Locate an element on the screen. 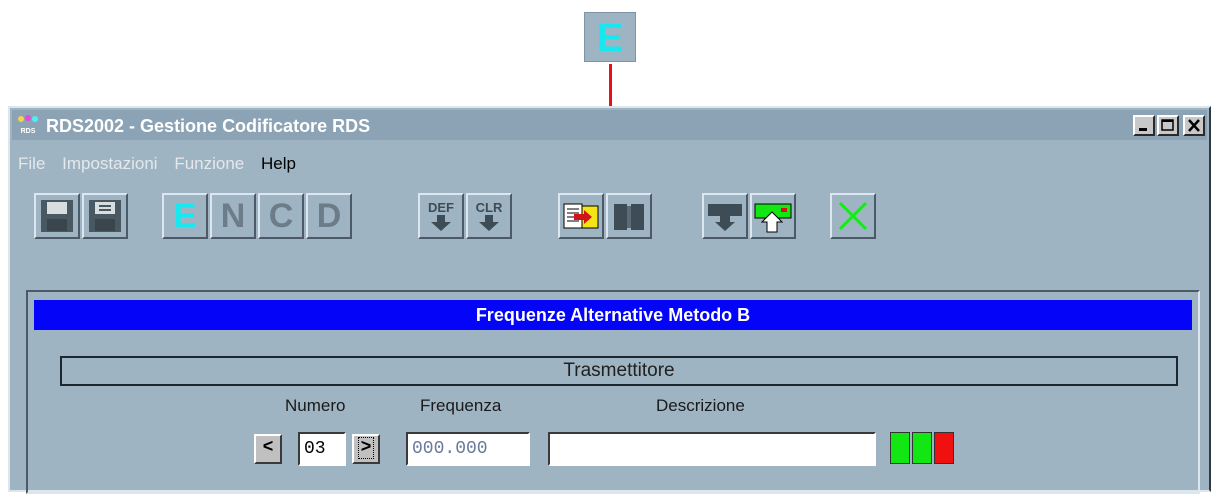 Image resolution: width=1217 pixels, height=494 pixels. mode-c-label: C is located at coordinates (281, 215).